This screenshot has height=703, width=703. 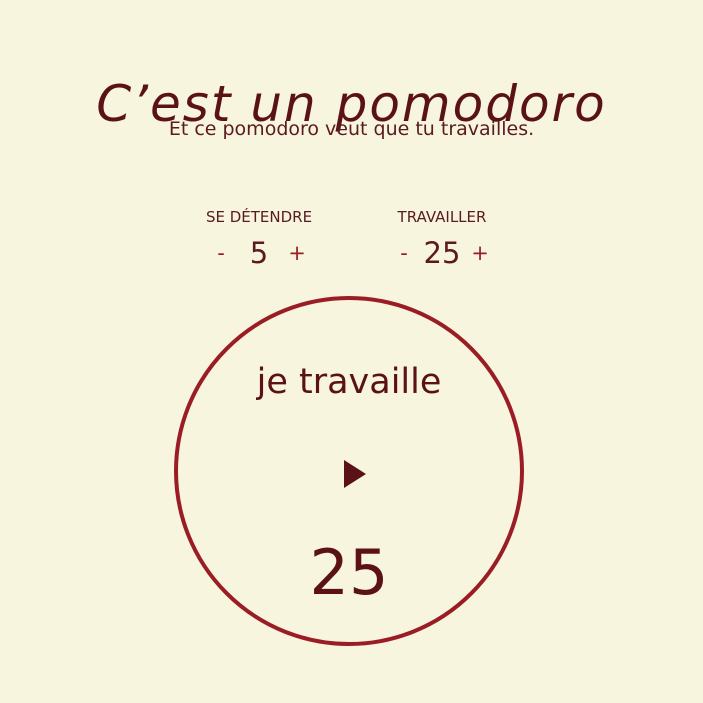 What do you see at coordinates (221, 253) in the screenshot?
I see `break-decrement-button: -` at bounding box center [221, 253].